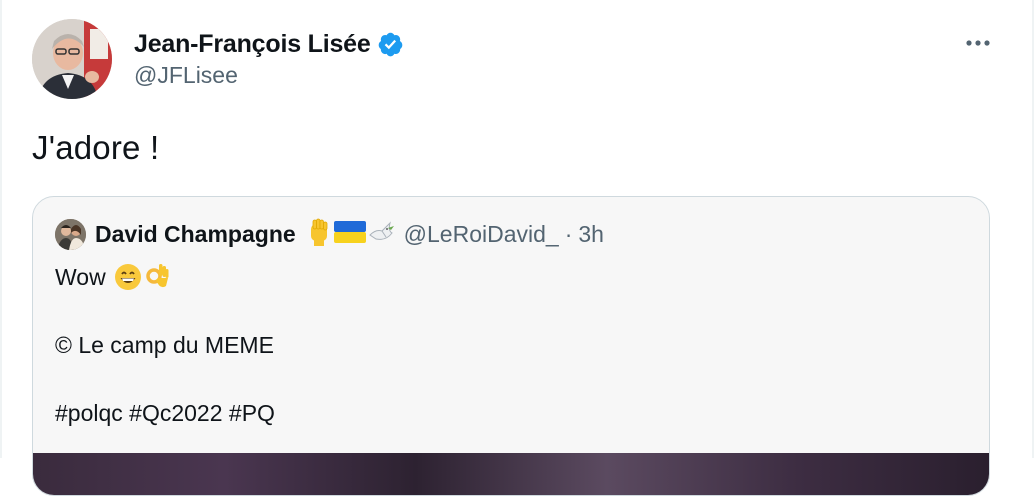  Describe the element at coordinates (158, 277) in the screenshot. I see `ok-hand-icon` at that location.